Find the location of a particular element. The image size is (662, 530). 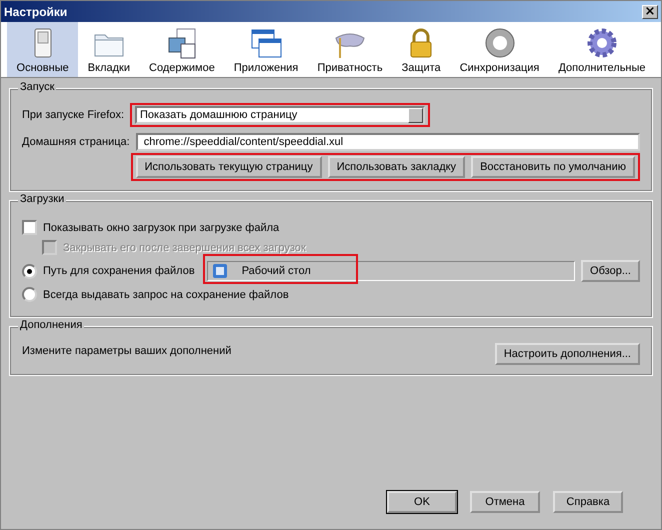

checkbox is located at coordinates (29, 227).